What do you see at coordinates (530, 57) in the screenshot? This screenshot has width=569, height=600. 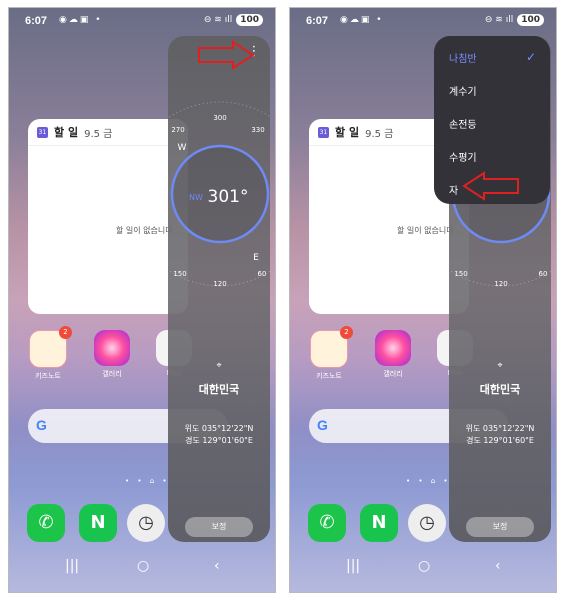 I see `check-icon: ✓` at bounding box center [530, 57].